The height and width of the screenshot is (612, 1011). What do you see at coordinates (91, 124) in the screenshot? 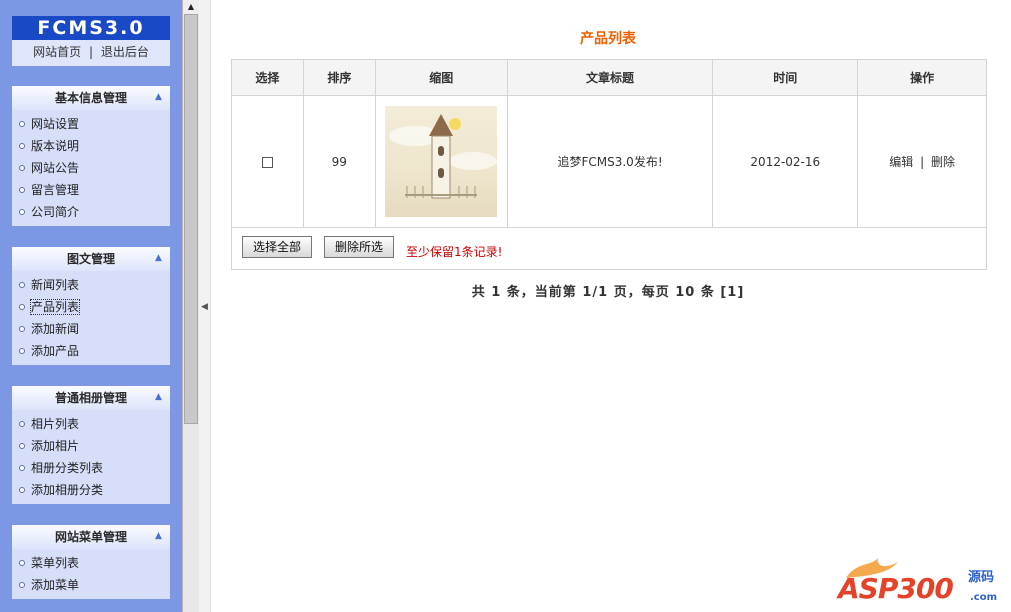
I see `sidebar-item-site-settings: 网站设置` at bounding box center [91, 124].